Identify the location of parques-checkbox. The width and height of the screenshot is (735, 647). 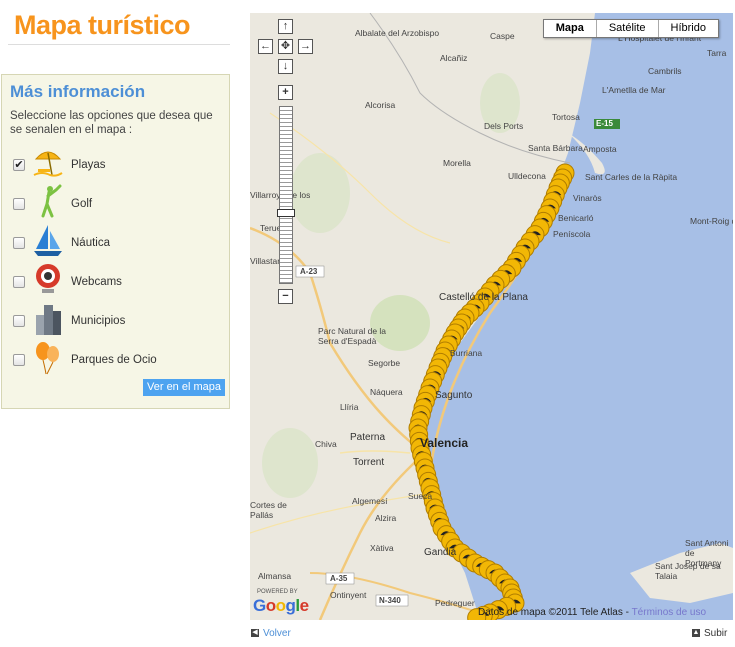
(19, 360).